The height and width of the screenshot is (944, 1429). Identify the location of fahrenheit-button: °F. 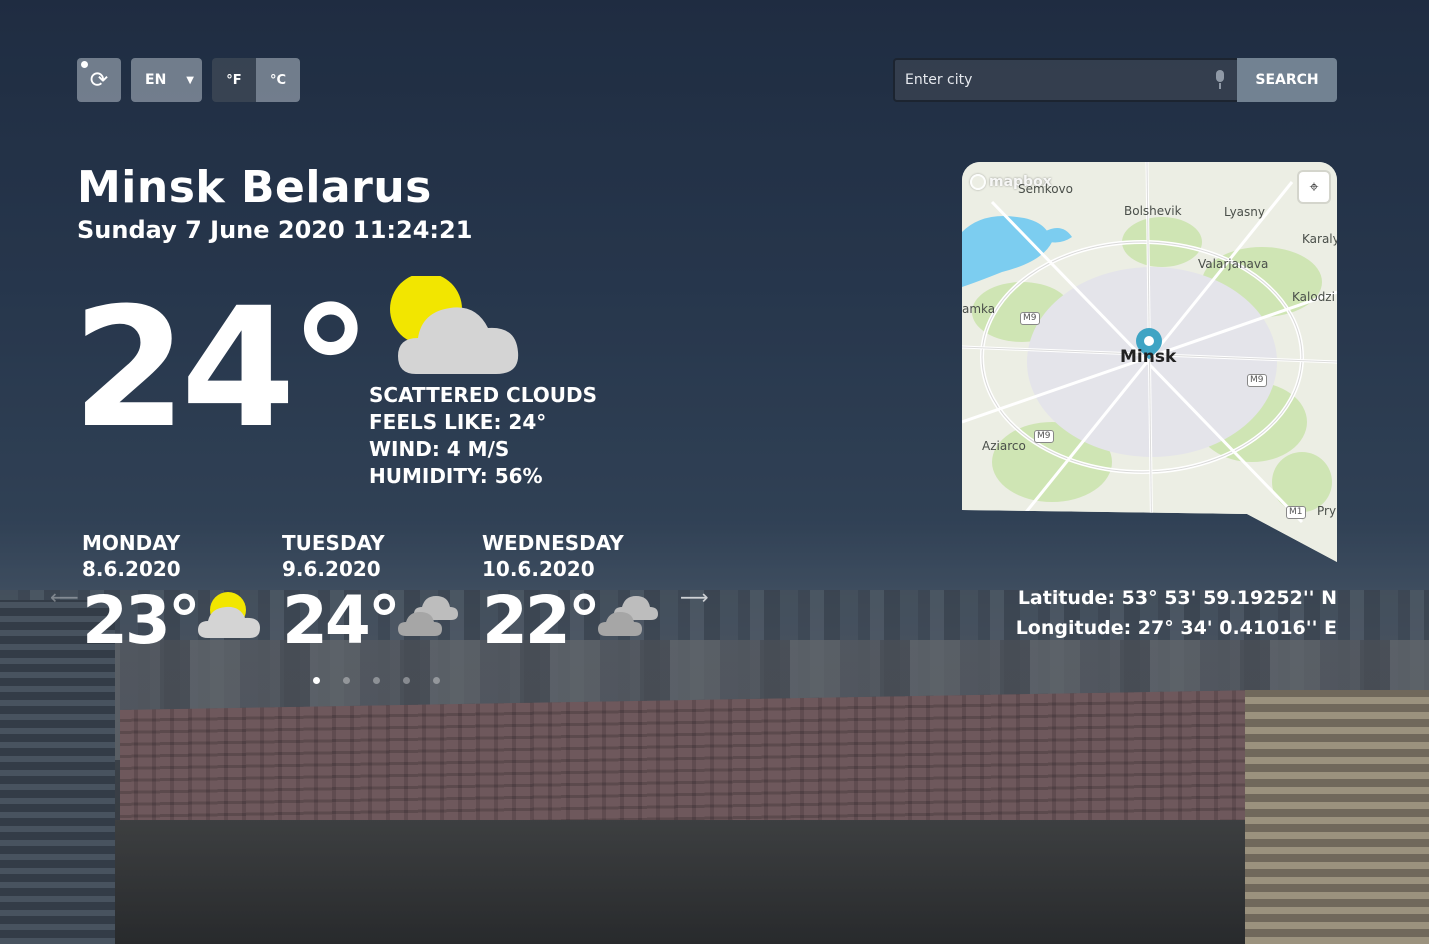
(234, 80).